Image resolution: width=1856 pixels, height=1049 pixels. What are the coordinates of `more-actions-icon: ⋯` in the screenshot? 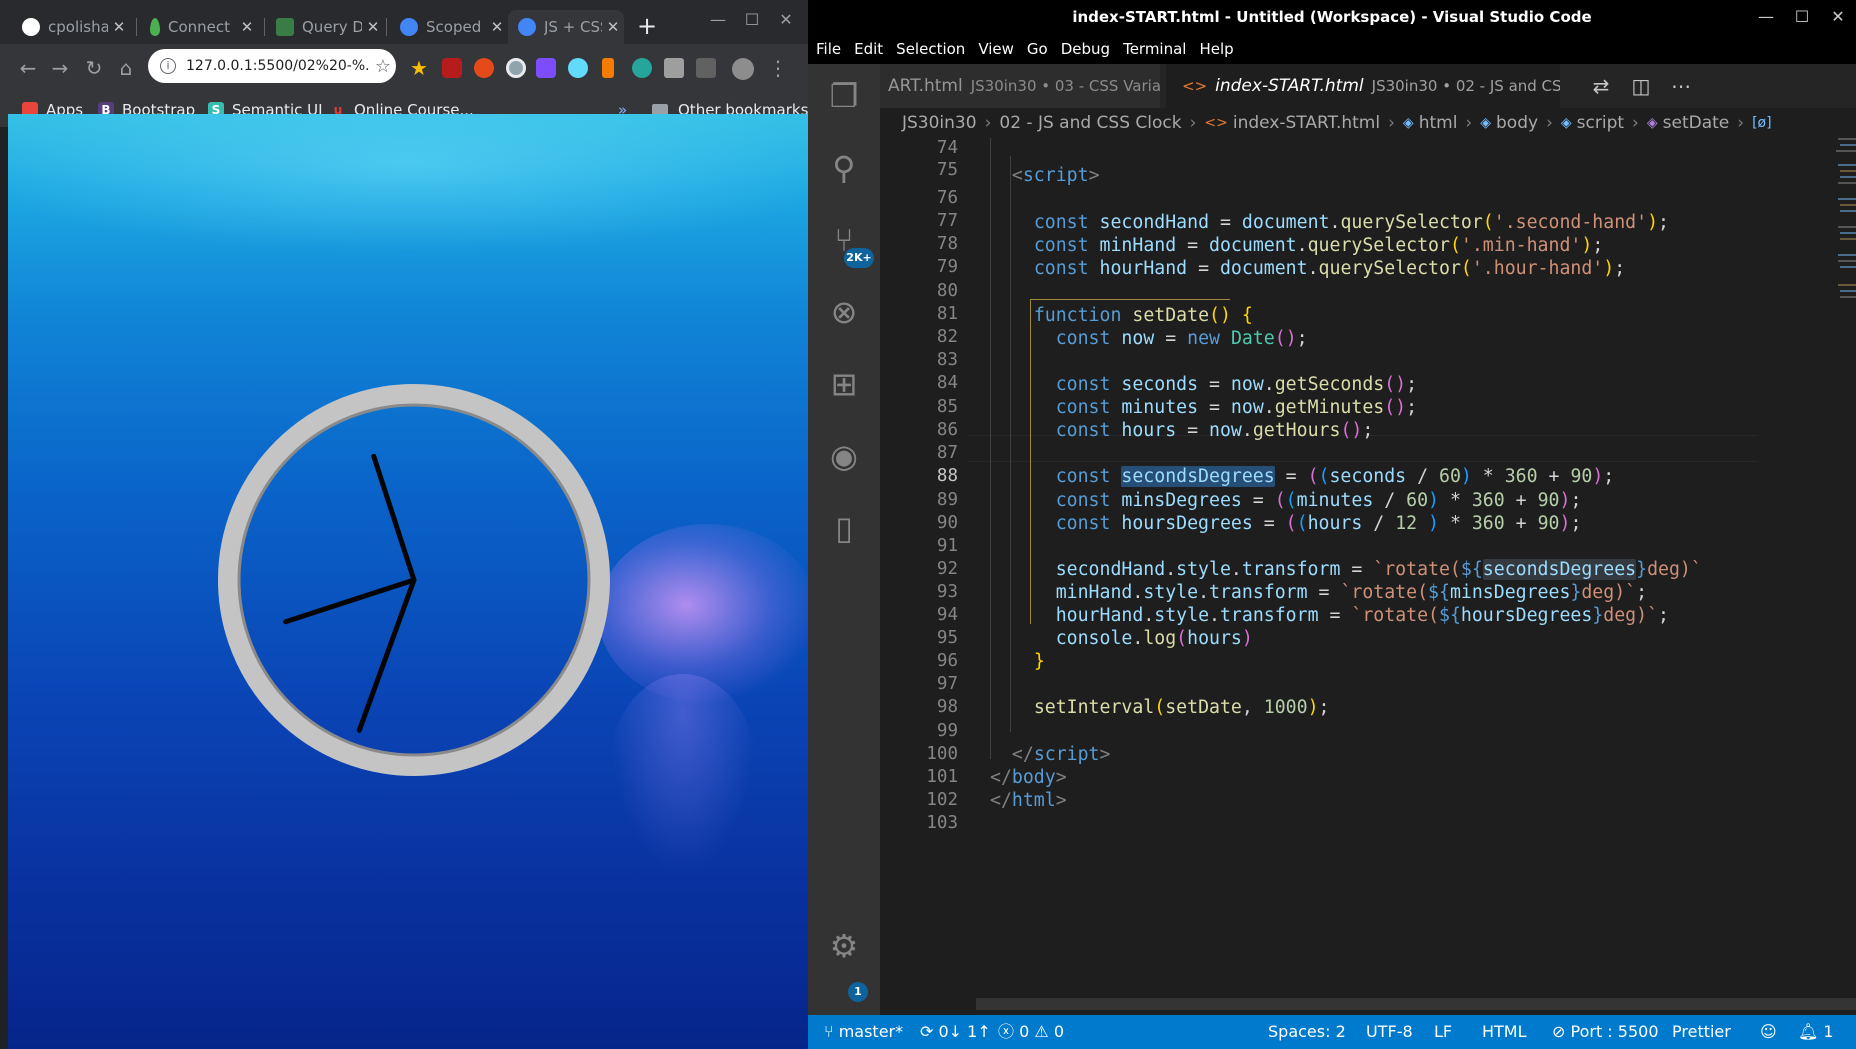 It's located at (1681, 87).